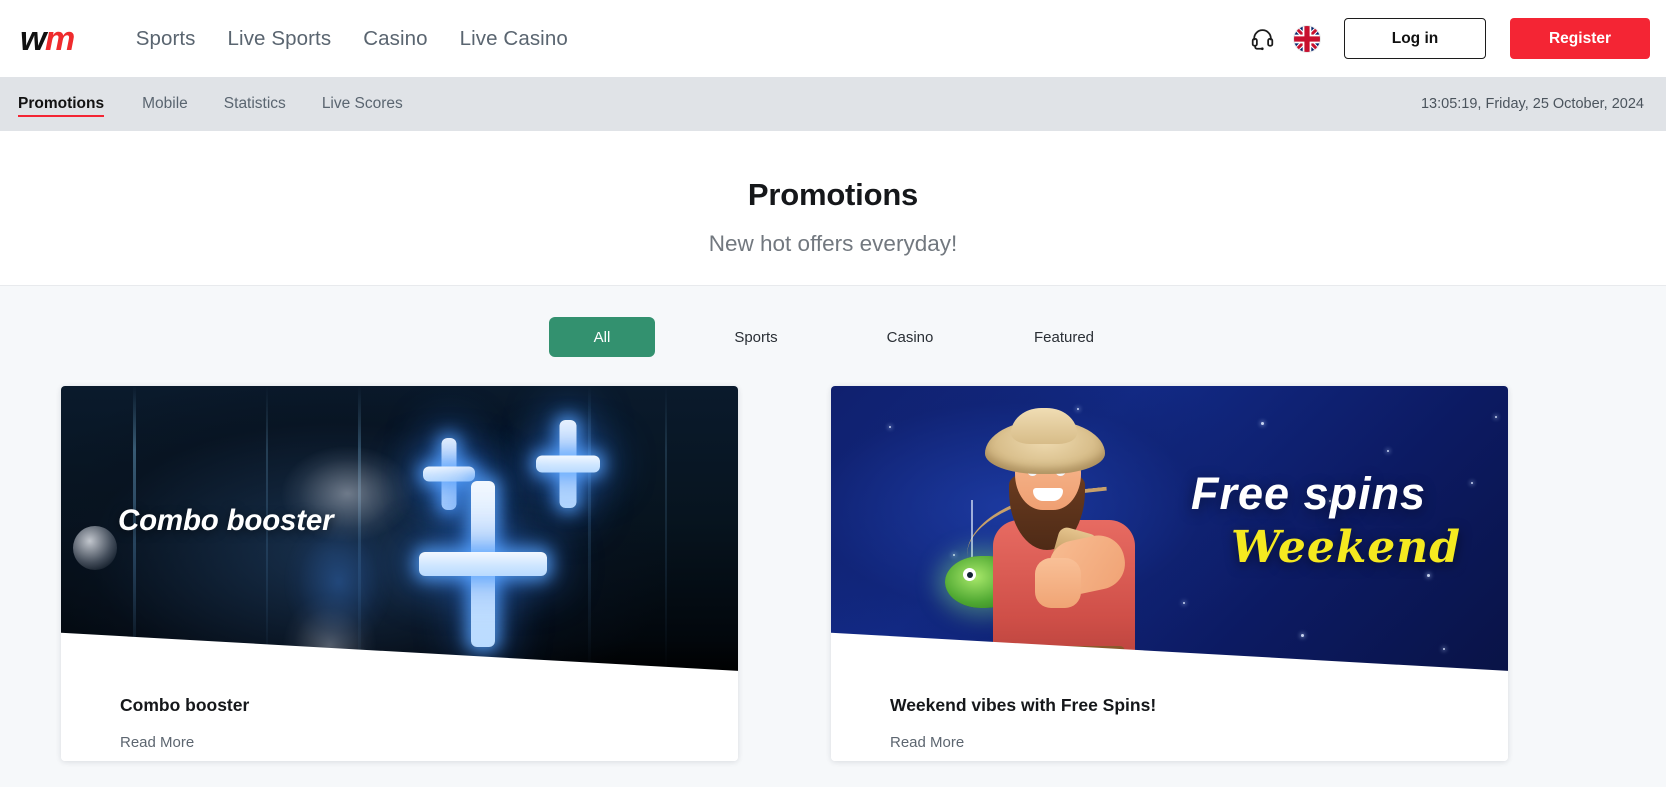 This screenshot has width=1666, height=787. What do you see at coordinates (1058, 583) in the screenshot?
I see `character-hand` at bounding box center [1058, 583].